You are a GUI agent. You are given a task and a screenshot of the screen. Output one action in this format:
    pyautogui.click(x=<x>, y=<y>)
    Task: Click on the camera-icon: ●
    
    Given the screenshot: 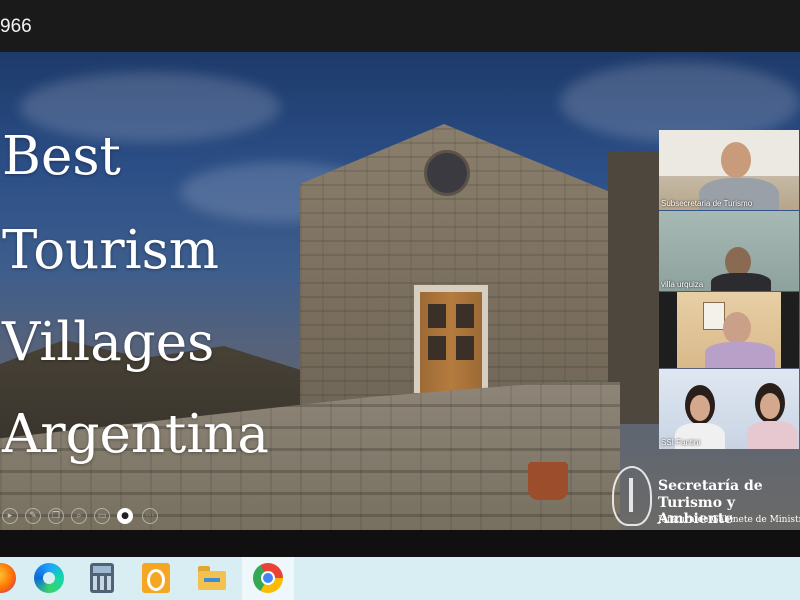 What is the action you would take?
    pyautogui.click(x=125, y=516)
    